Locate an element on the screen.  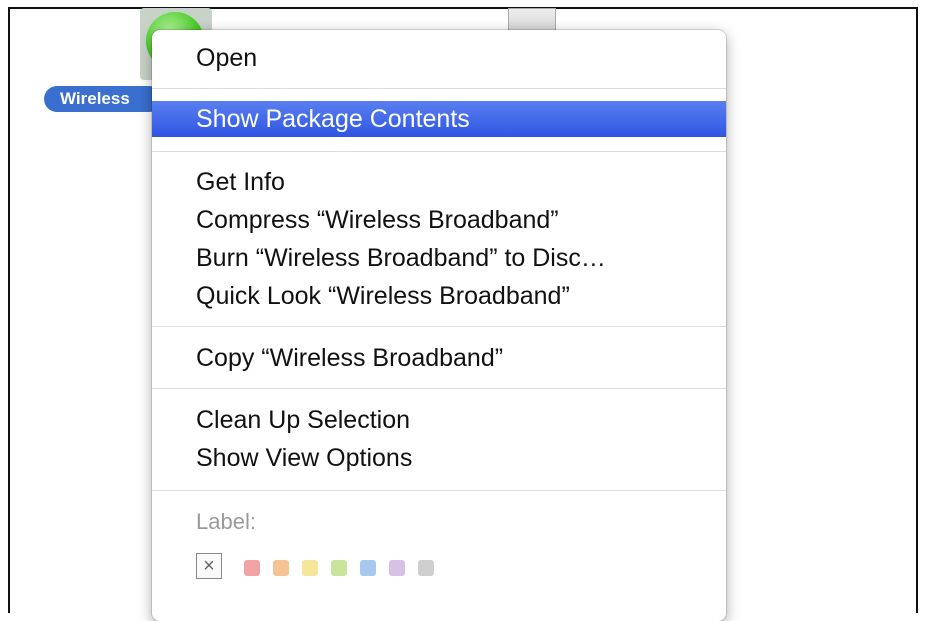
label-swatch-blue is located at coordinates (368, 568).